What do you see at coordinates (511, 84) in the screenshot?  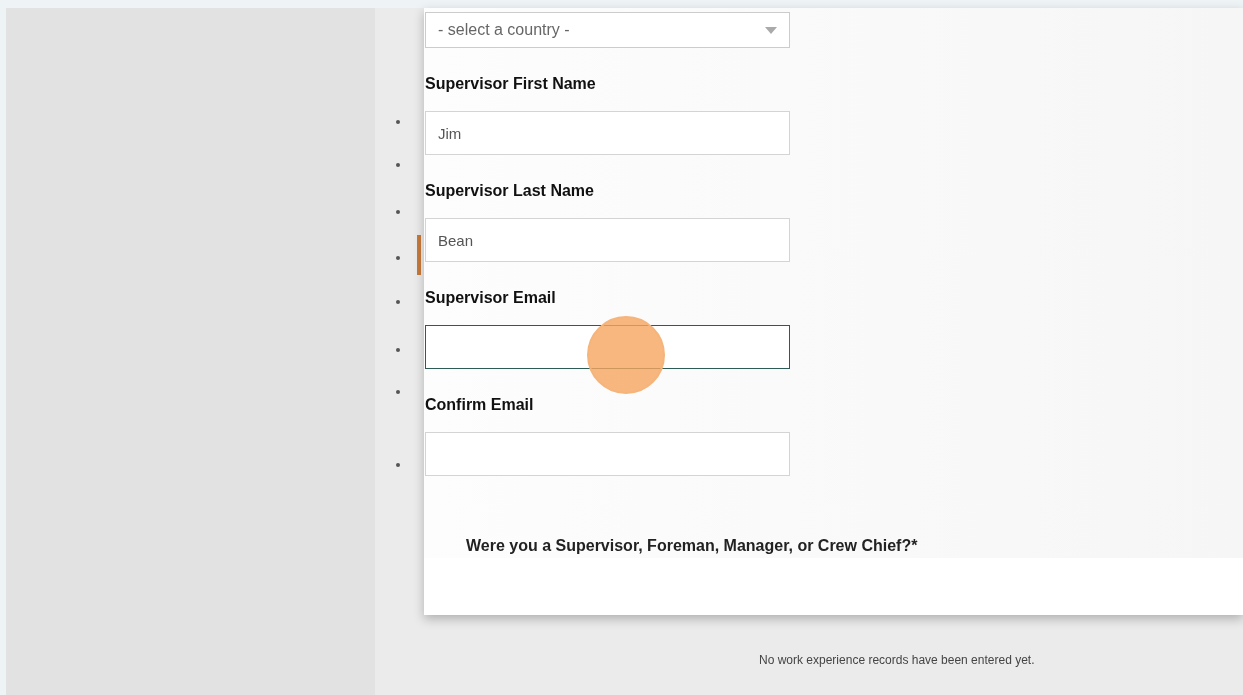 I see `field-label: Supervisor First Name` at bounding box center [511, 84].